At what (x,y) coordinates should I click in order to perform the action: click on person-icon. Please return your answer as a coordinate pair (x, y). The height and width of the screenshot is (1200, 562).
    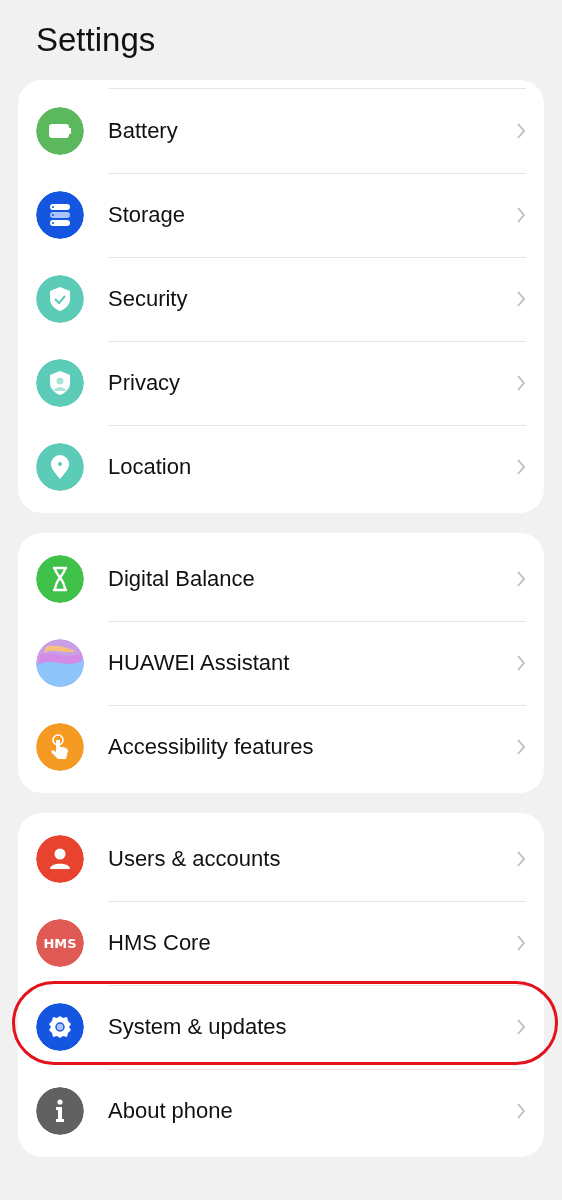
    Looking at the image, I should click on (60, 859).